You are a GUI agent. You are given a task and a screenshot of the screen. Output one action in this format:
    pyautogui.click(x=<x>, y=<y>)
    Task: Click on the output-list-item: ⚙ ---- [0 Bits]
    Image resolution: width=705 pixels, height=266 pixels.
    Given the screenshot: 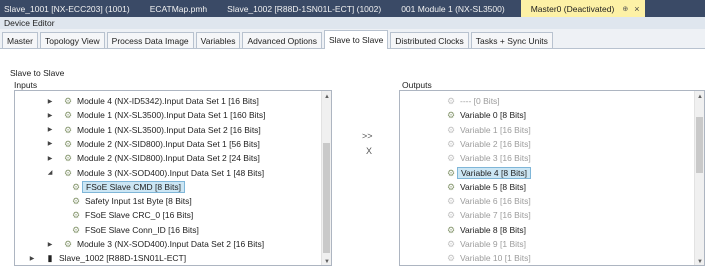 What is the action you would take?
    pyautogui.click(x=473, y=101)
    